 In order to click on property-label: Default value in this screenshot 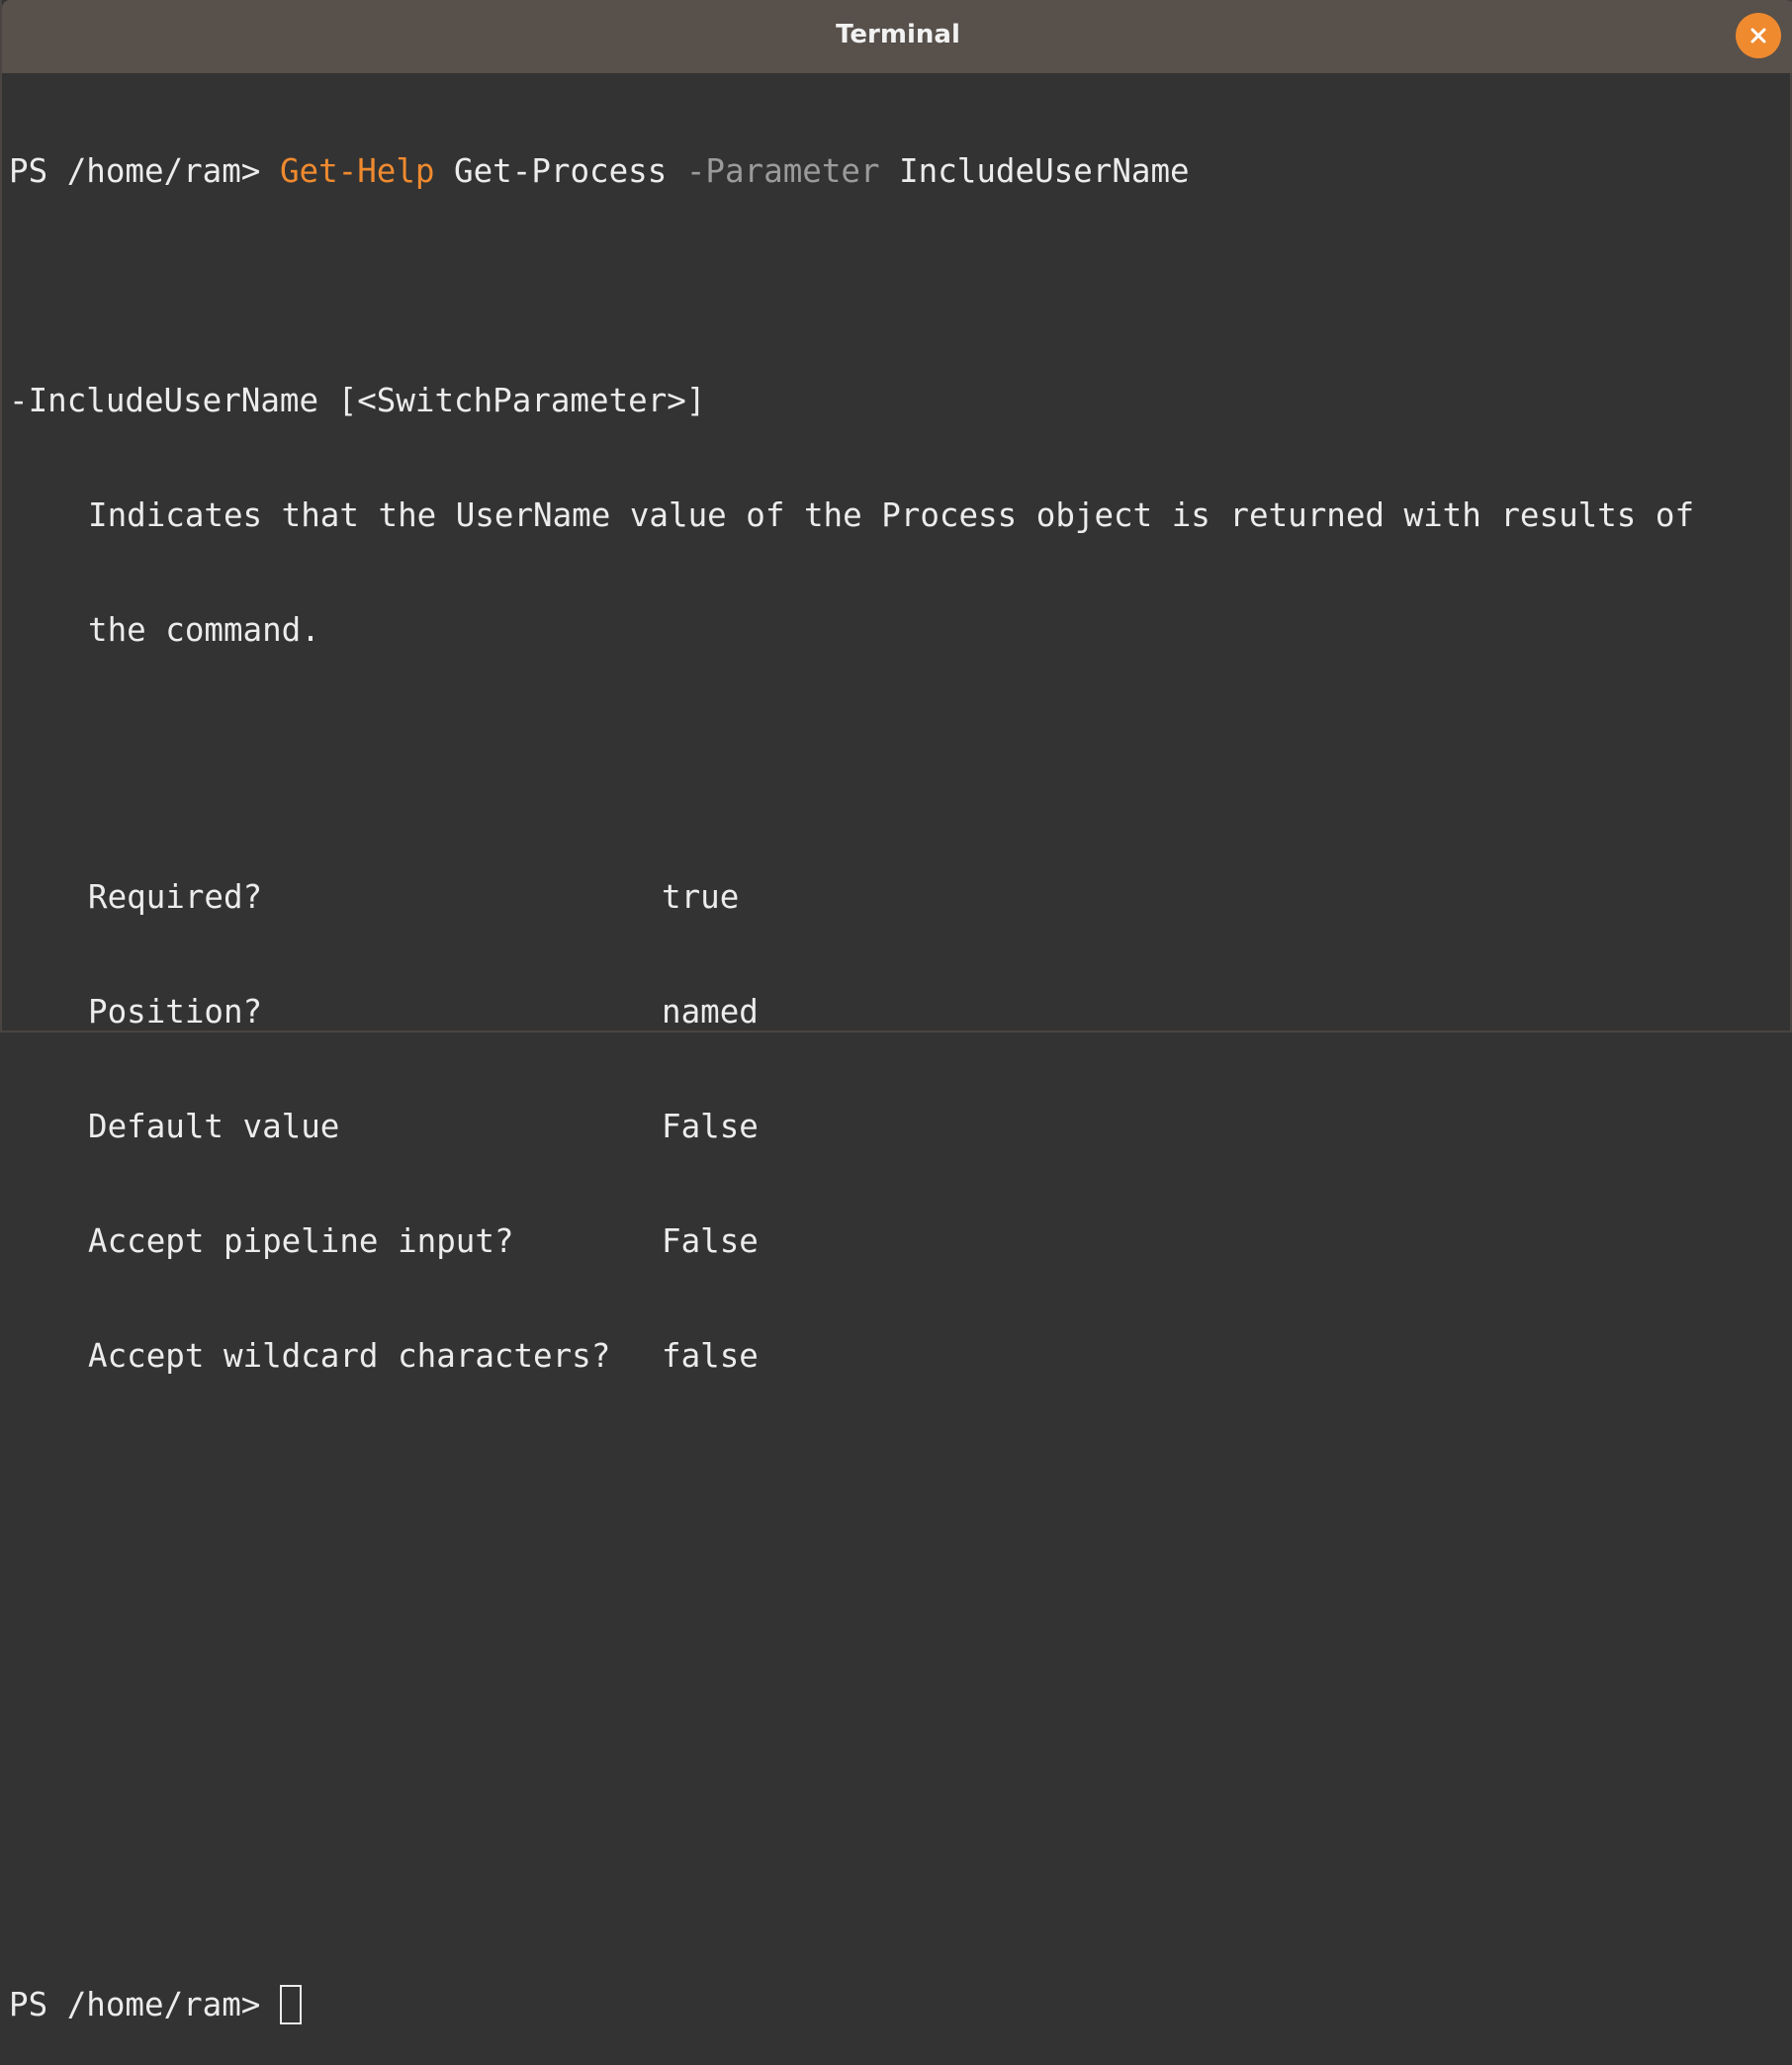, I will do `click(214, 1126)`.